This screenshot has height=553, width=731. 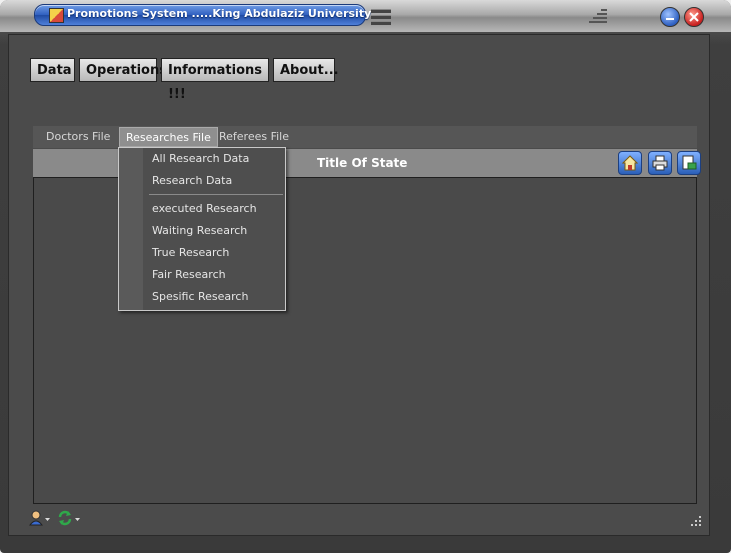 I want to click on menu-informations: Informations !!!, so click(x=215, y=80).